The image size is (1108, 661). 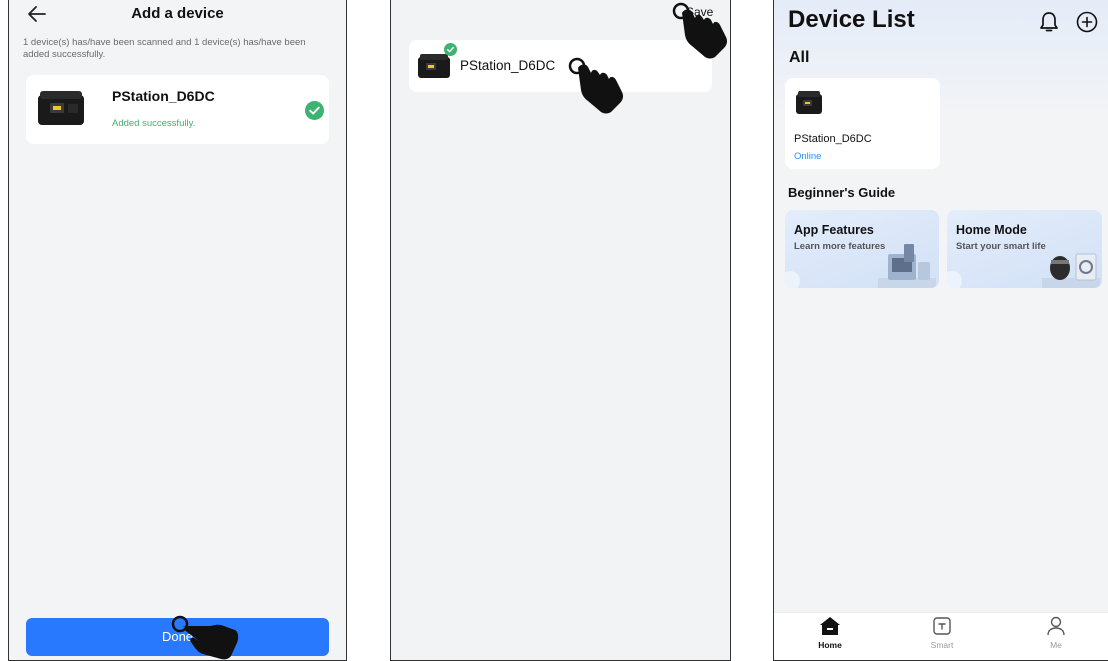 I want to click on device-status: Added successfully., so click(x=154, y=123).